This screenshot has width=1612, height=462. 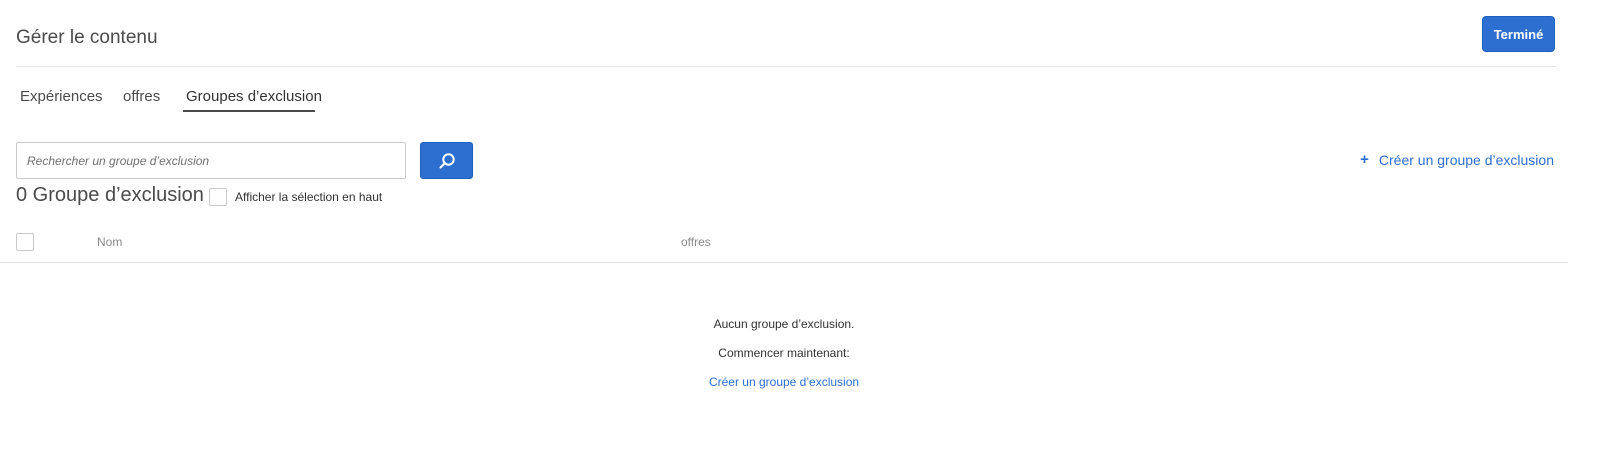 What do you see at coordinates (1518, 34) in the screenshot?
I see `done-button: Terminé` at bounding box center [1518, 34].